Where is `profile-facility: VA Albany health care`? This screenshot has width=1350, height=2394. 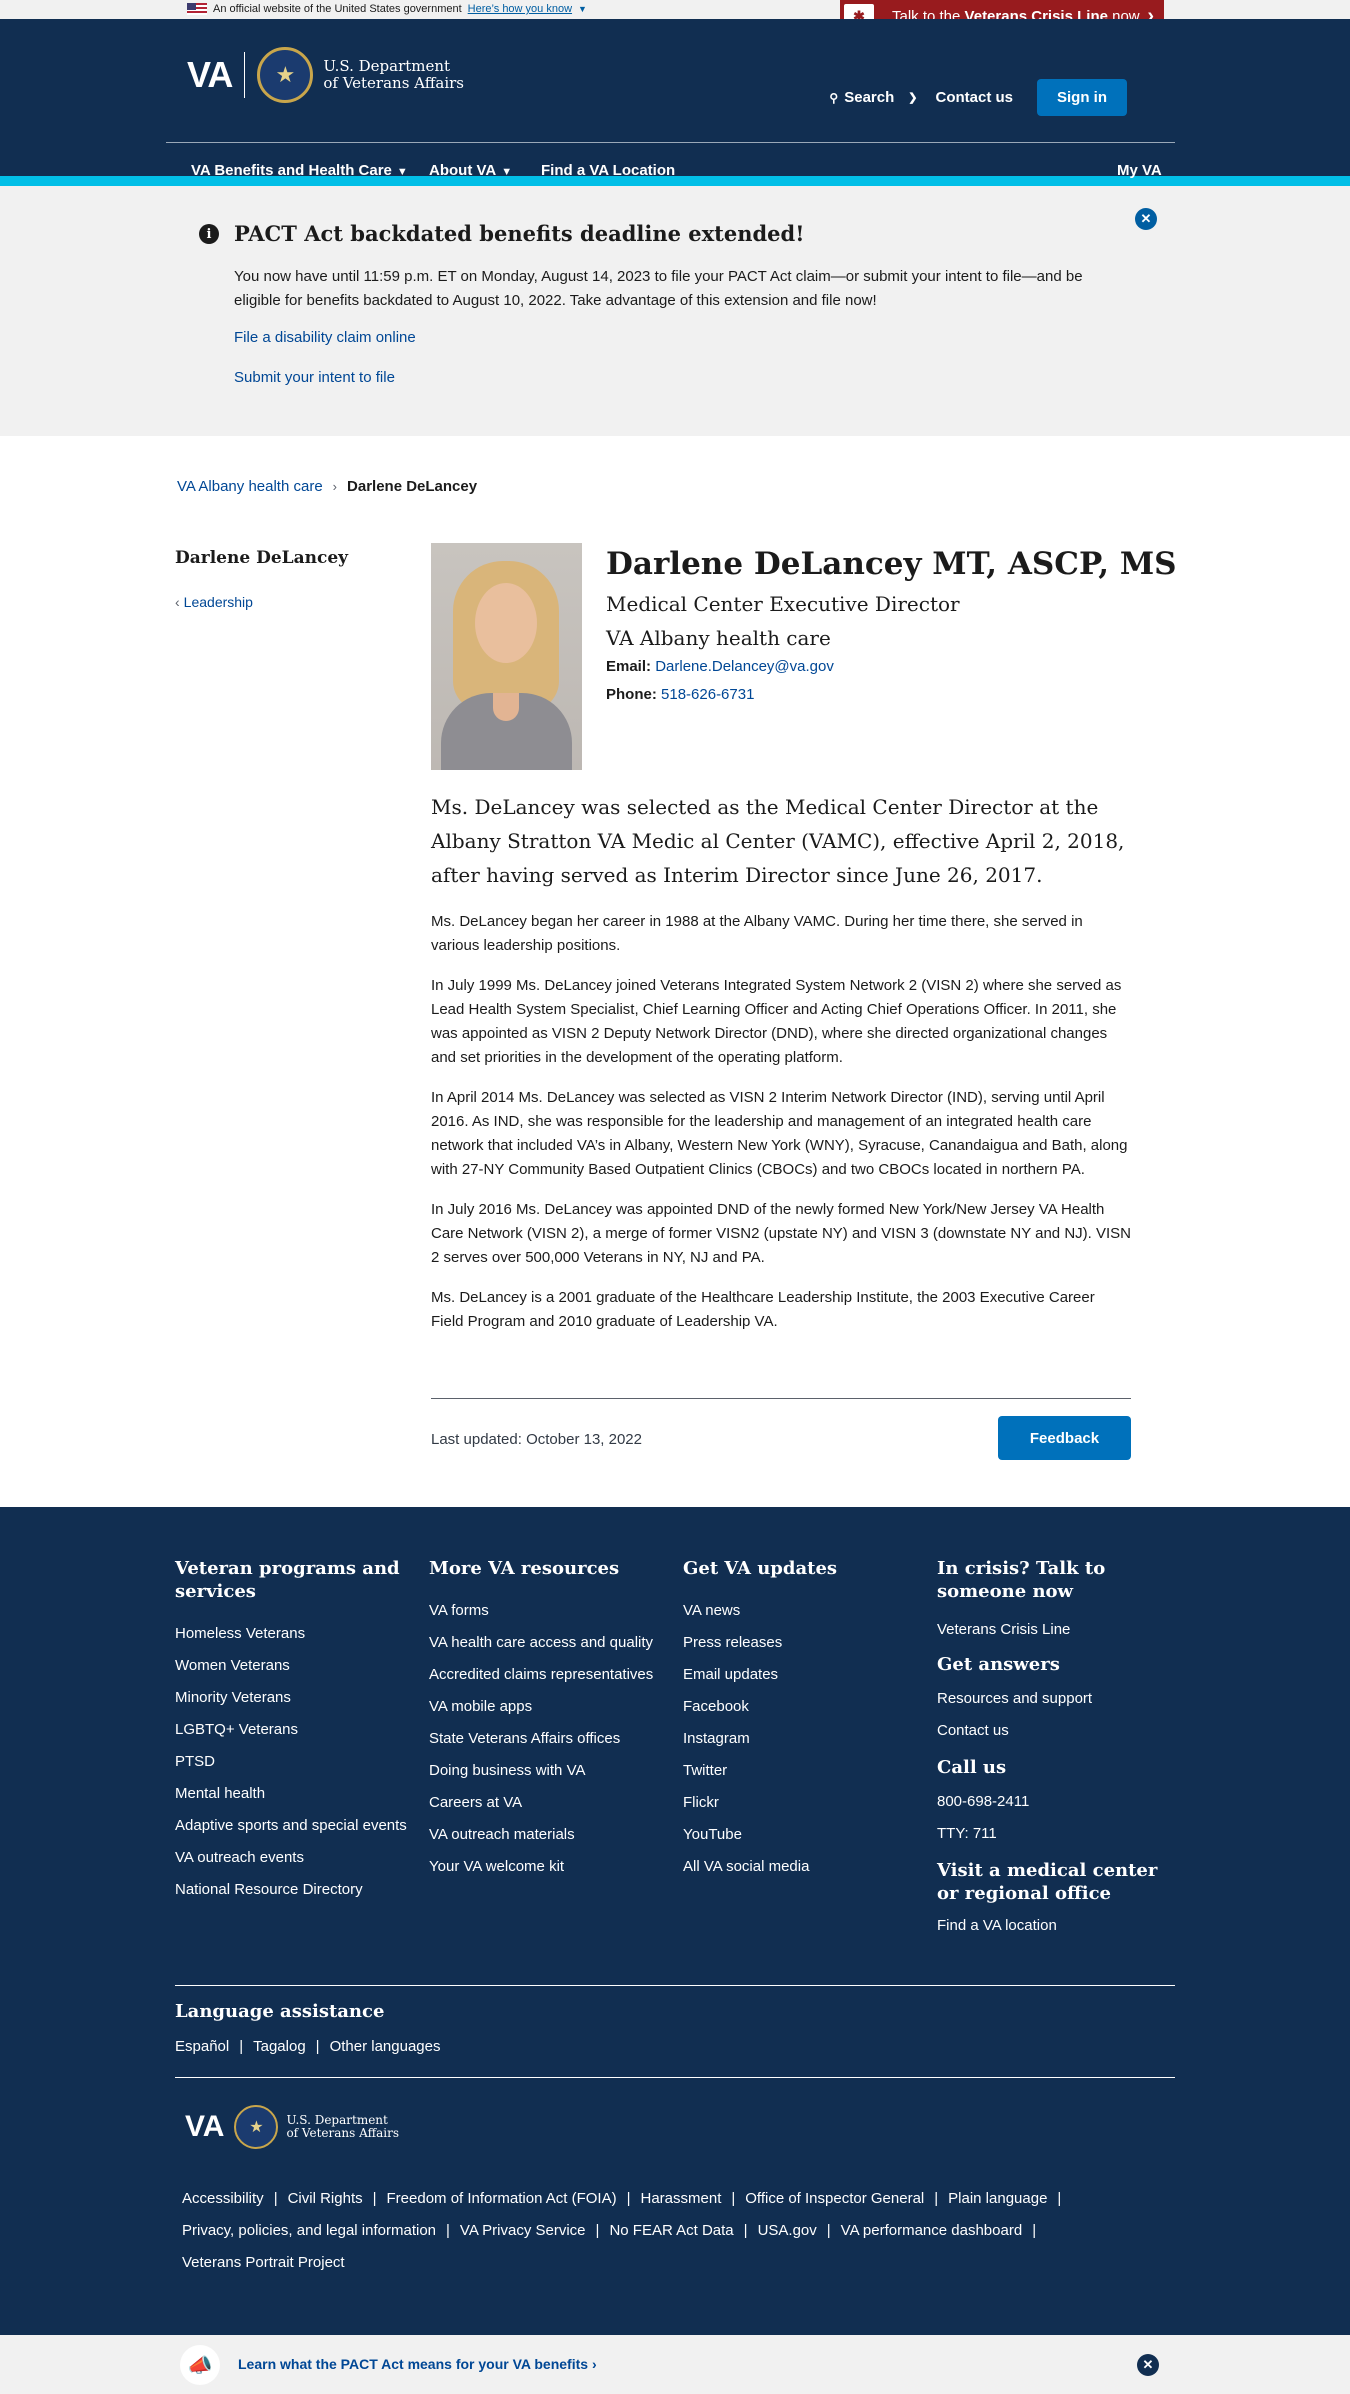 profile-facility: VA Albany health care is located at coordinates (718, 638).